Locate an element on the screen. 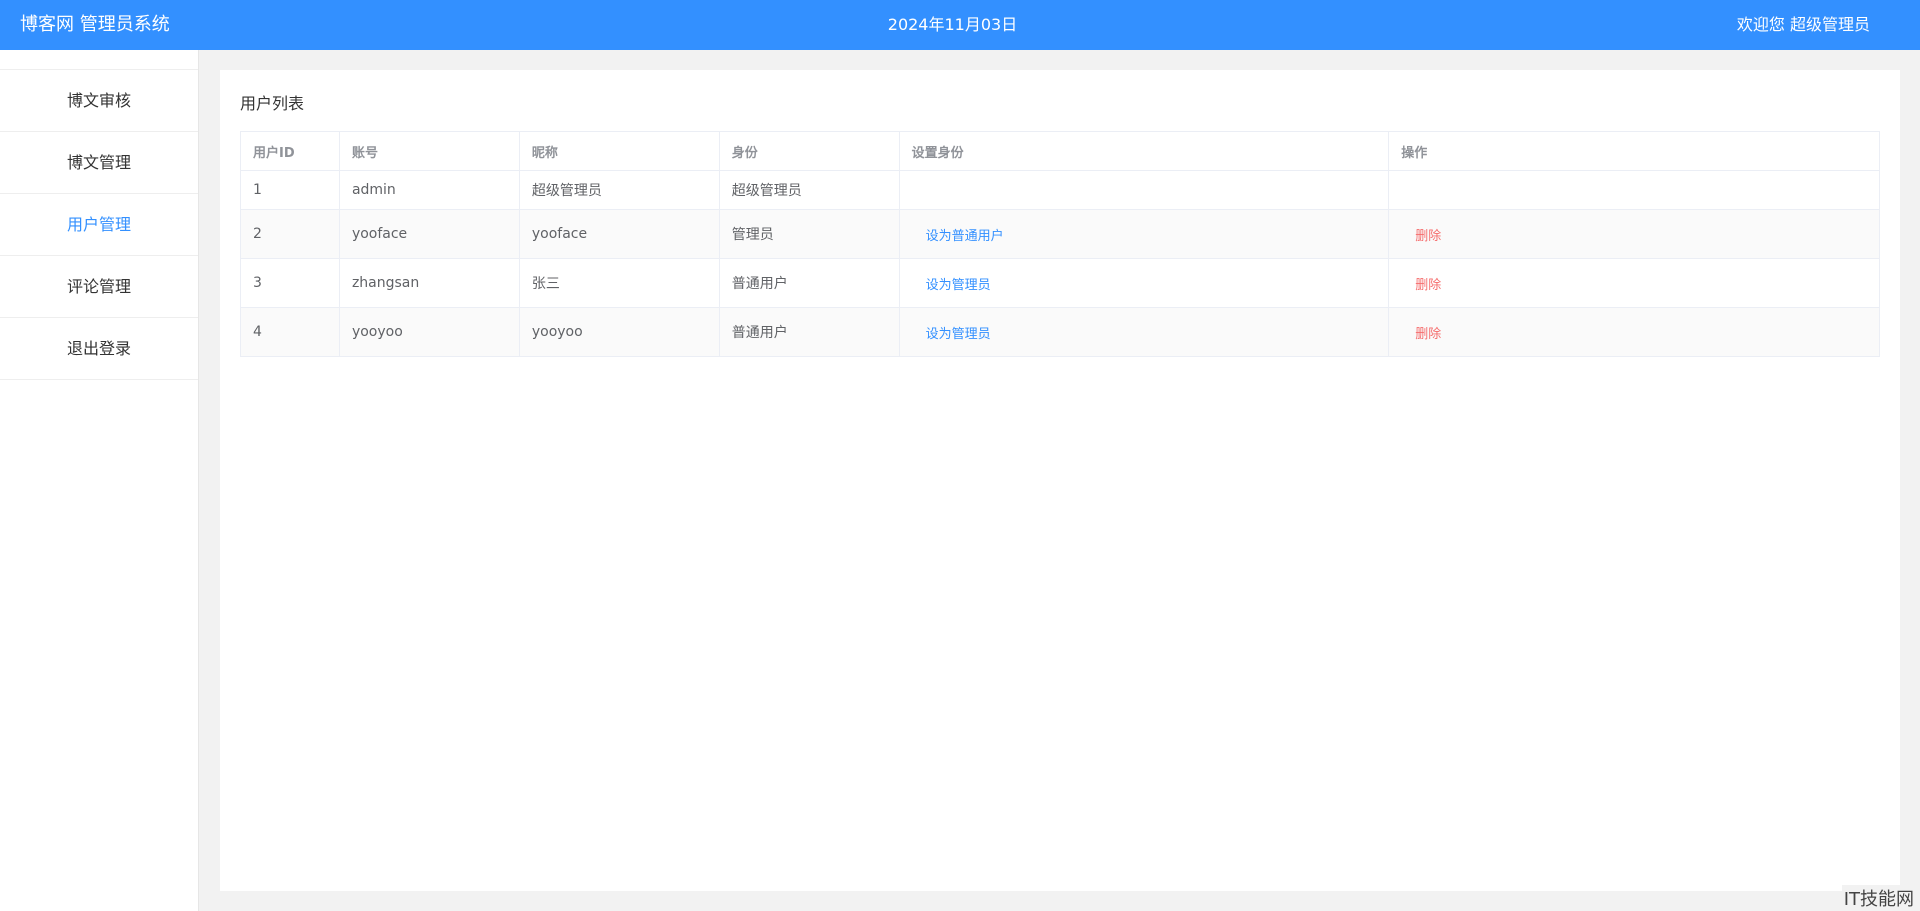 The width and height of the screenshot is (1920, 911). cell-nickname: yooyoo is located at coordinates (619, 332).